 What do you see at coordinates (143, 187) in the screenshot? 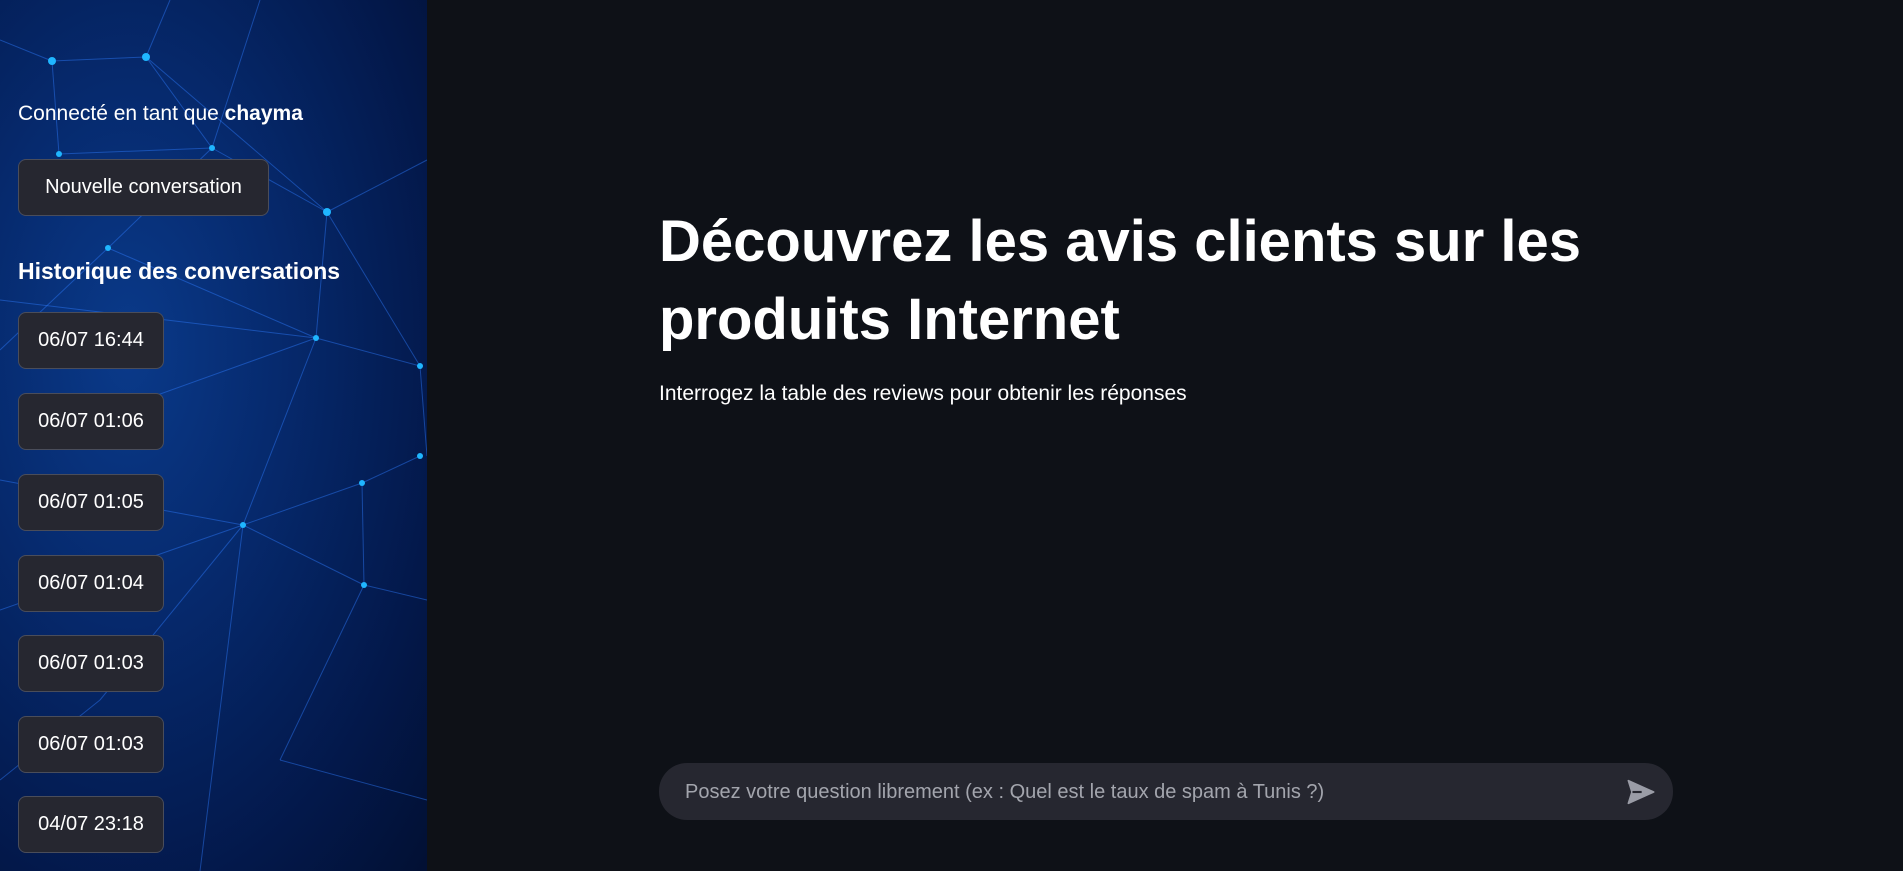
I see `new-conversation-button: Nouvelle conversation` at bounding box center [143, 187].